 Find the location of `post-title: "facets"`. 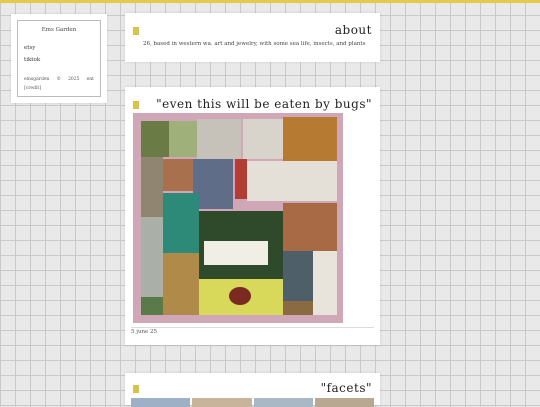

post-title: "facets" is located at coordinates (346, 388).